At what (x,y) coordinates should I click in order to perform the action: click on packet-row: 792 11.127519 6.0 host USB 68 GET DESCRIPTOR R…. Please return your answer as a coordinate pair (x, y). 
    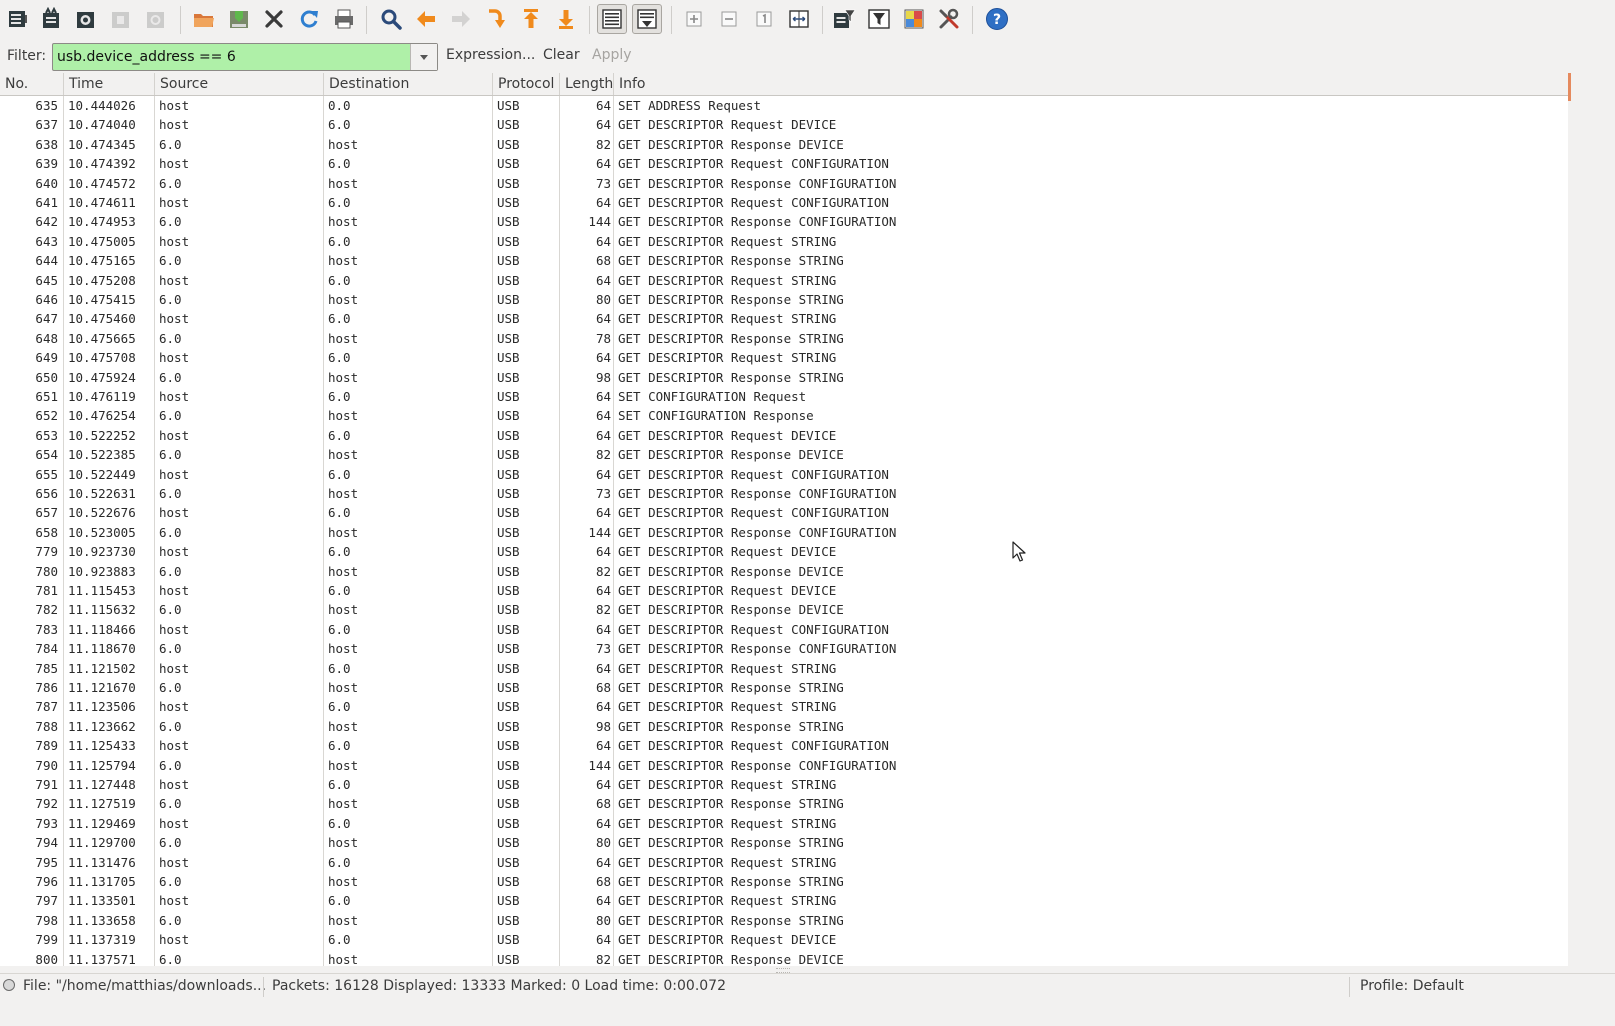
    Looking at the image, I should click on (784, 803).